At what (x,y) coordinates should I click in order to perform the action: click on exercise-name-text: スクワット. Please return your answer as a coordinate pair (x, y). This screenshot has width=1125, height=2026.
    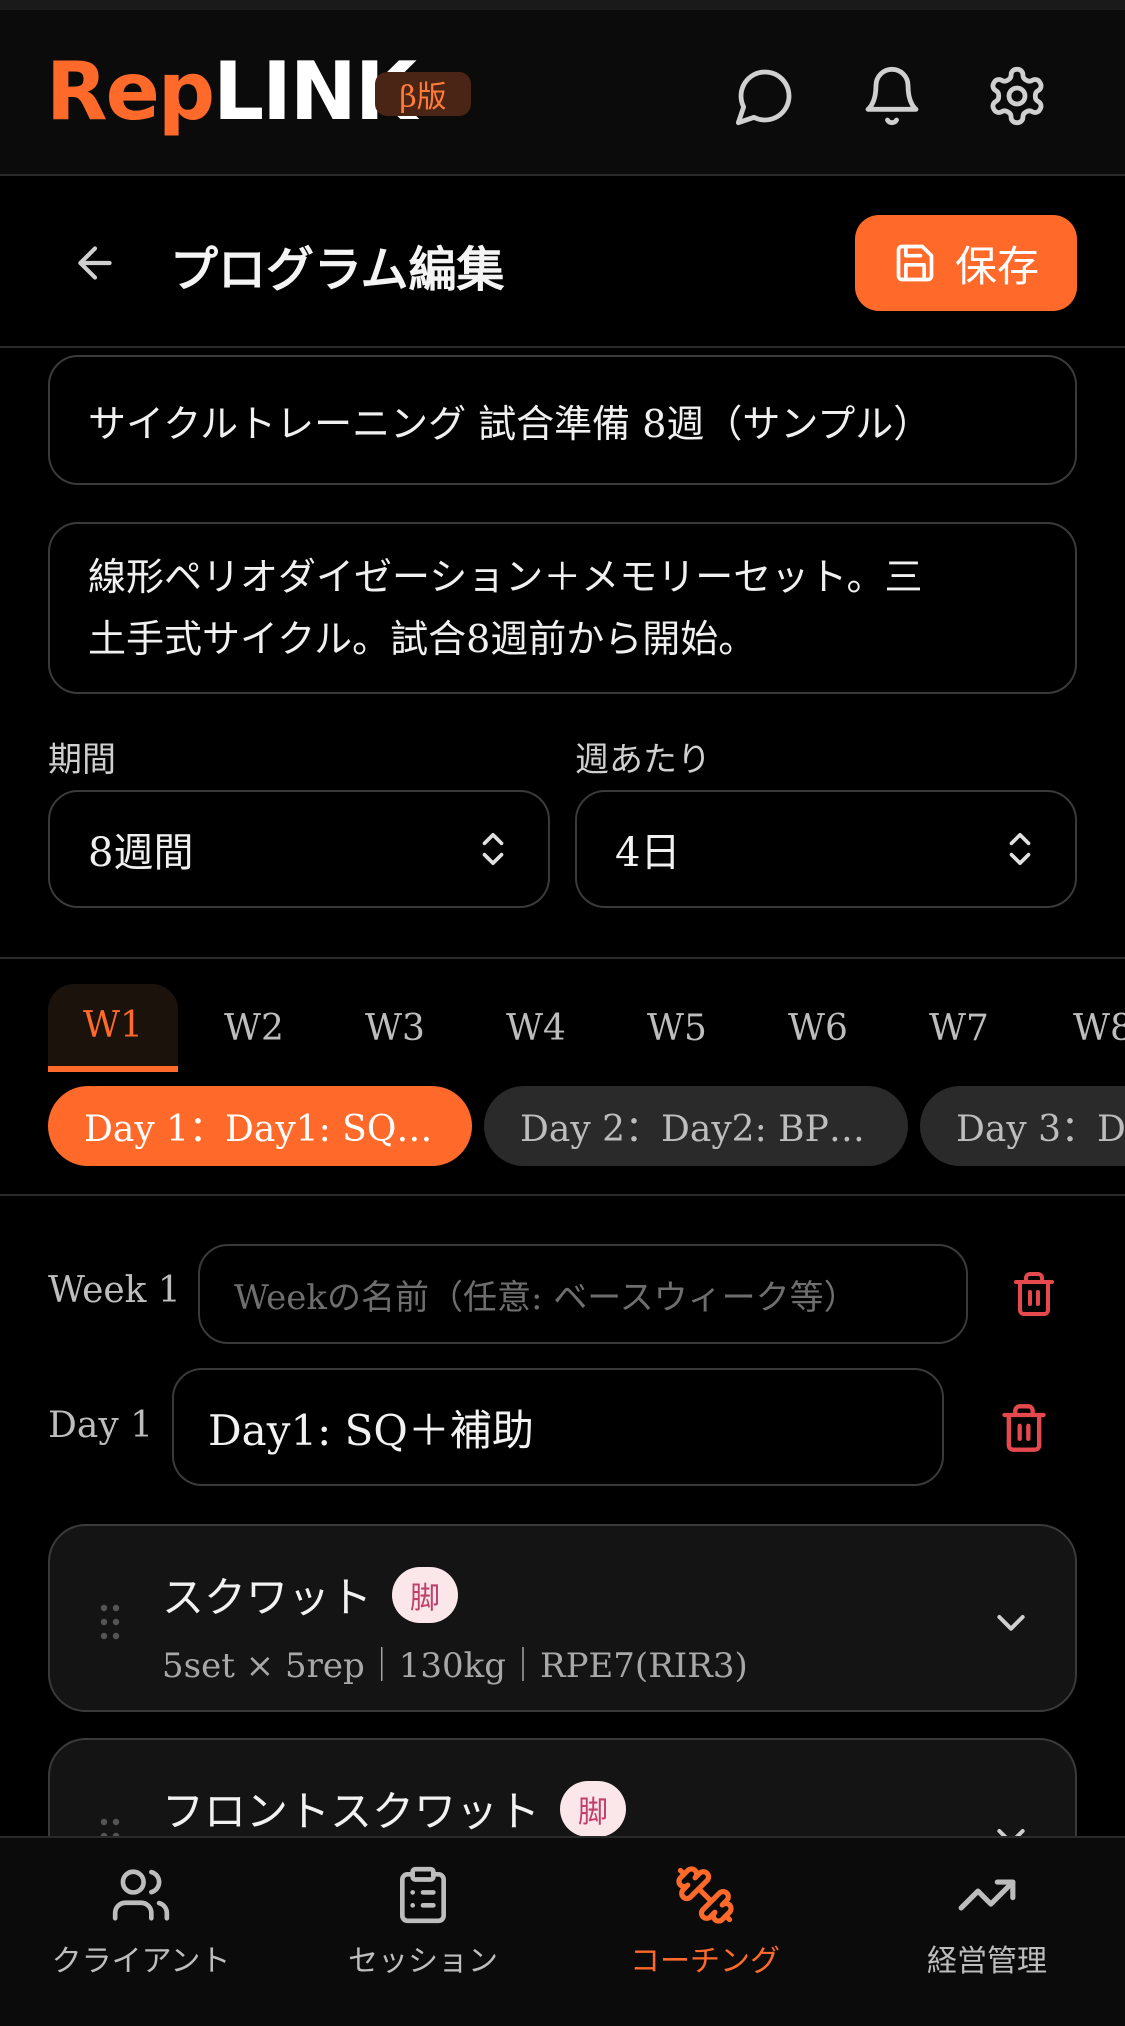
    Looking at the image, I should click on (267, 1597).